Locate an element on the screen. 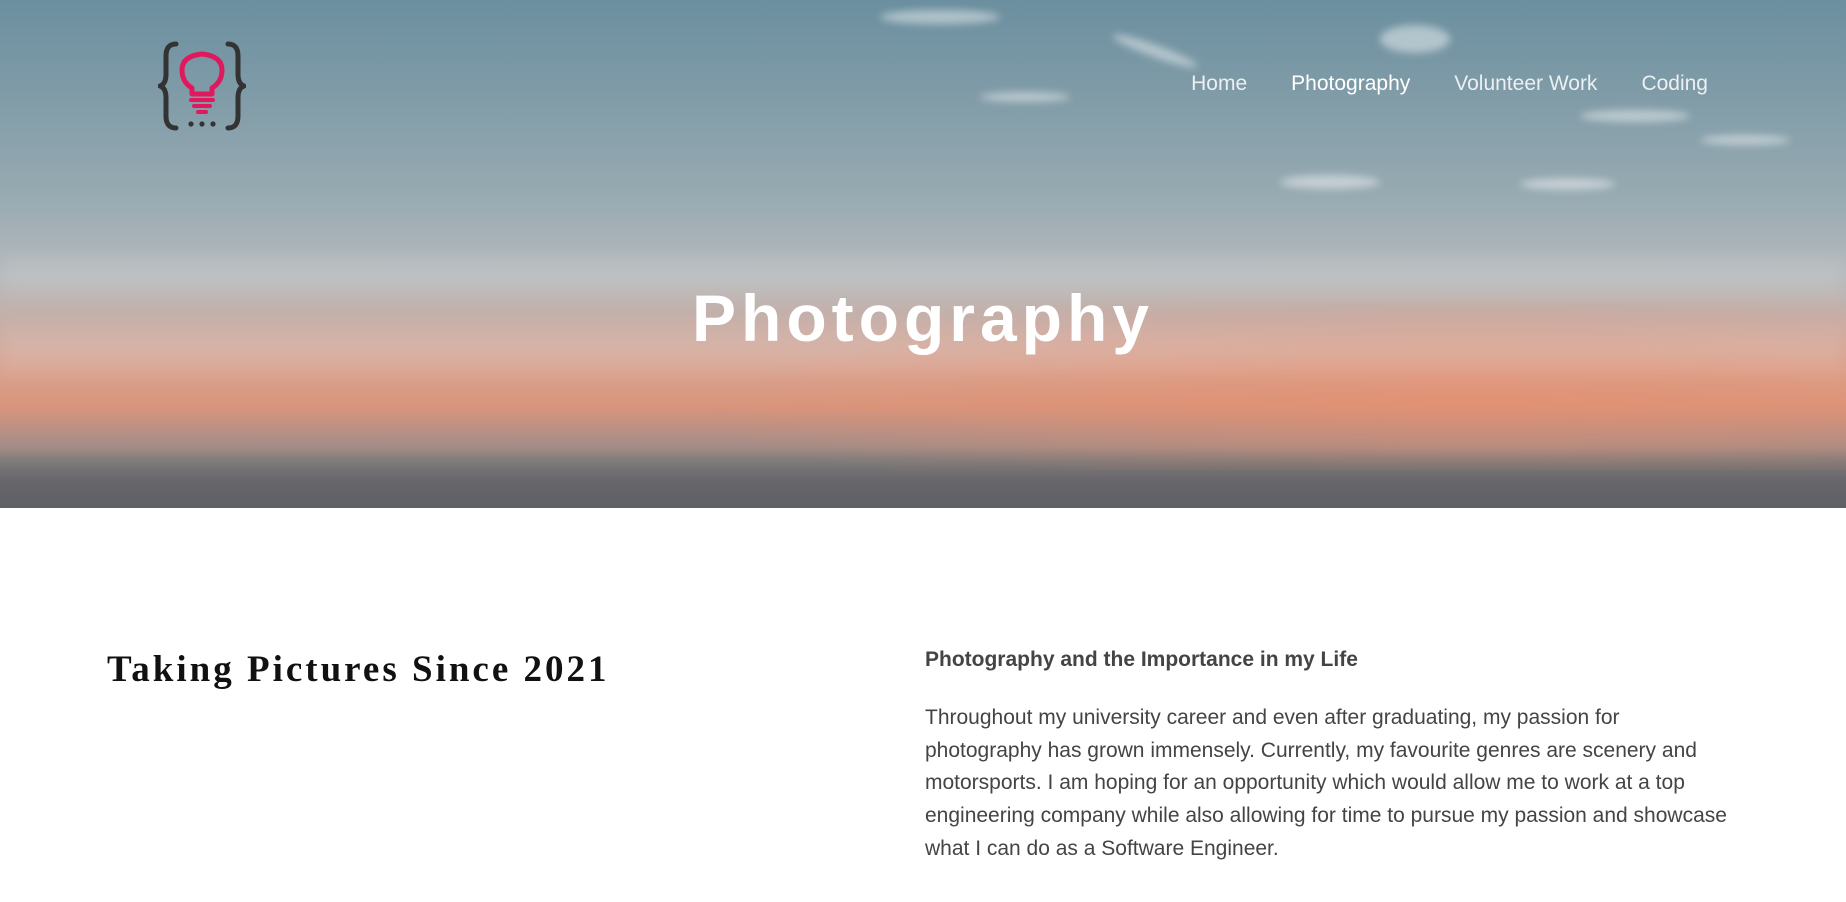 This screenshot has width=1846, height=902. section-heading: Taking Pictures Since 2021 is located at coordinates (358, 669).